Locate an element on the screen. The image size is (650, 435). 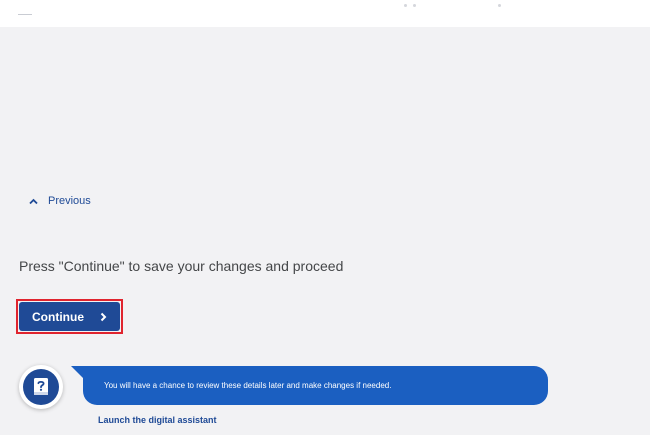
chevron-right-icon is located at coordinates (103, 317).